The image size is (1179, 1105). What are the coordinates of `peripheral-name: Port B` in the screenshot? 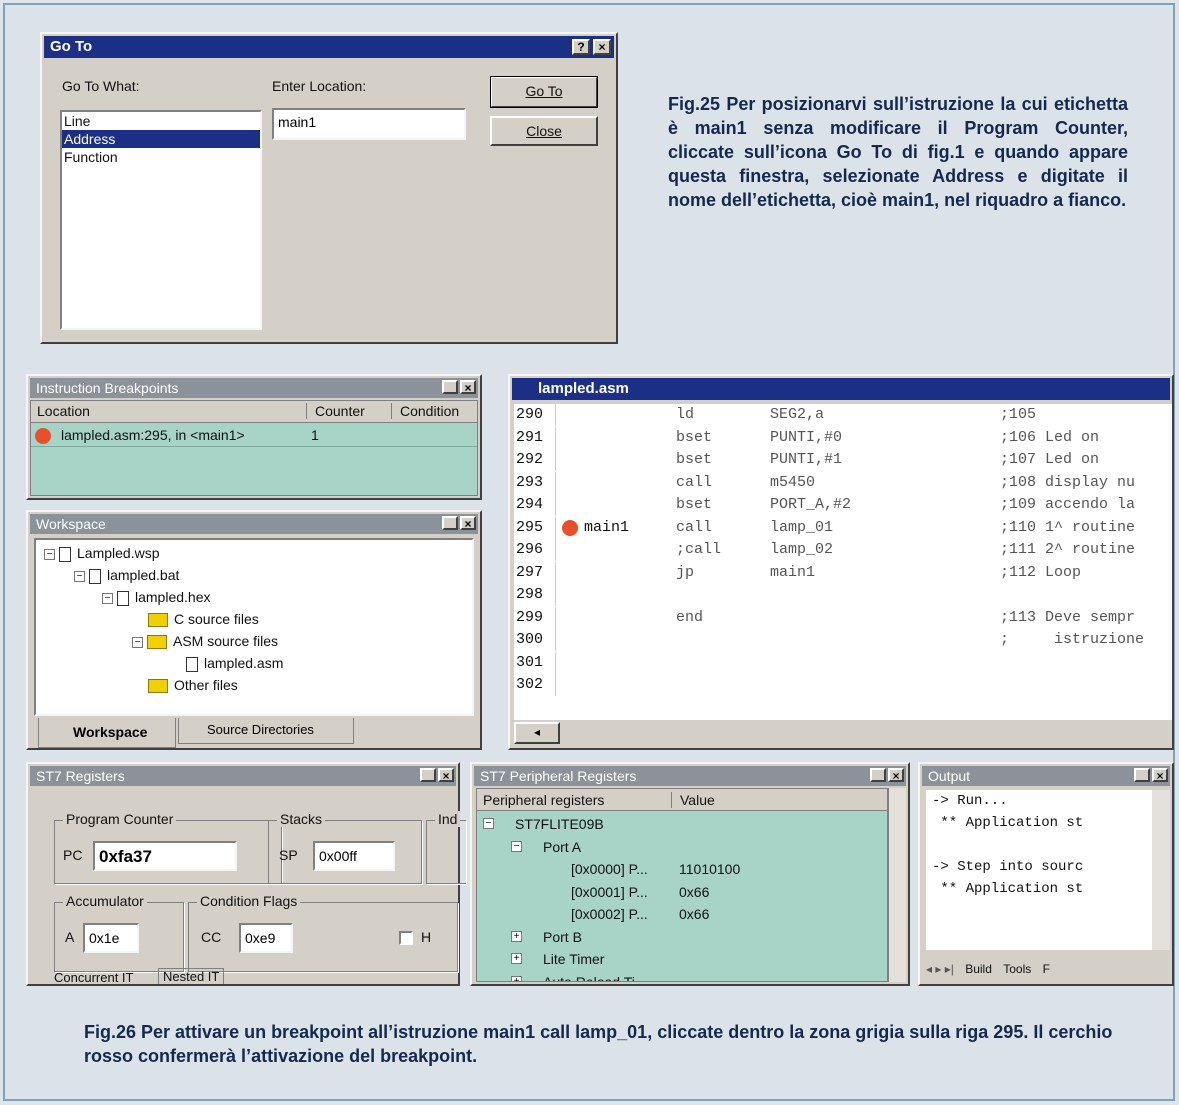 It's located at (562, 936).